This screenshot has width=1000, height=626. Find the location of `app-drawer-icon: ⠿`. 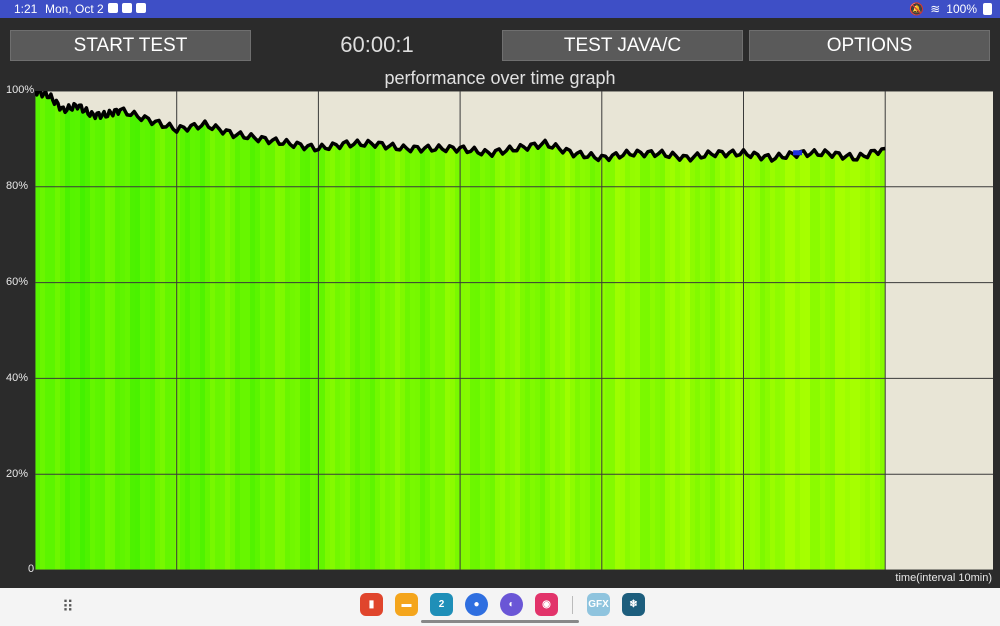

app-drawer-icon: ⠿ is located at coordinates (68, 607).